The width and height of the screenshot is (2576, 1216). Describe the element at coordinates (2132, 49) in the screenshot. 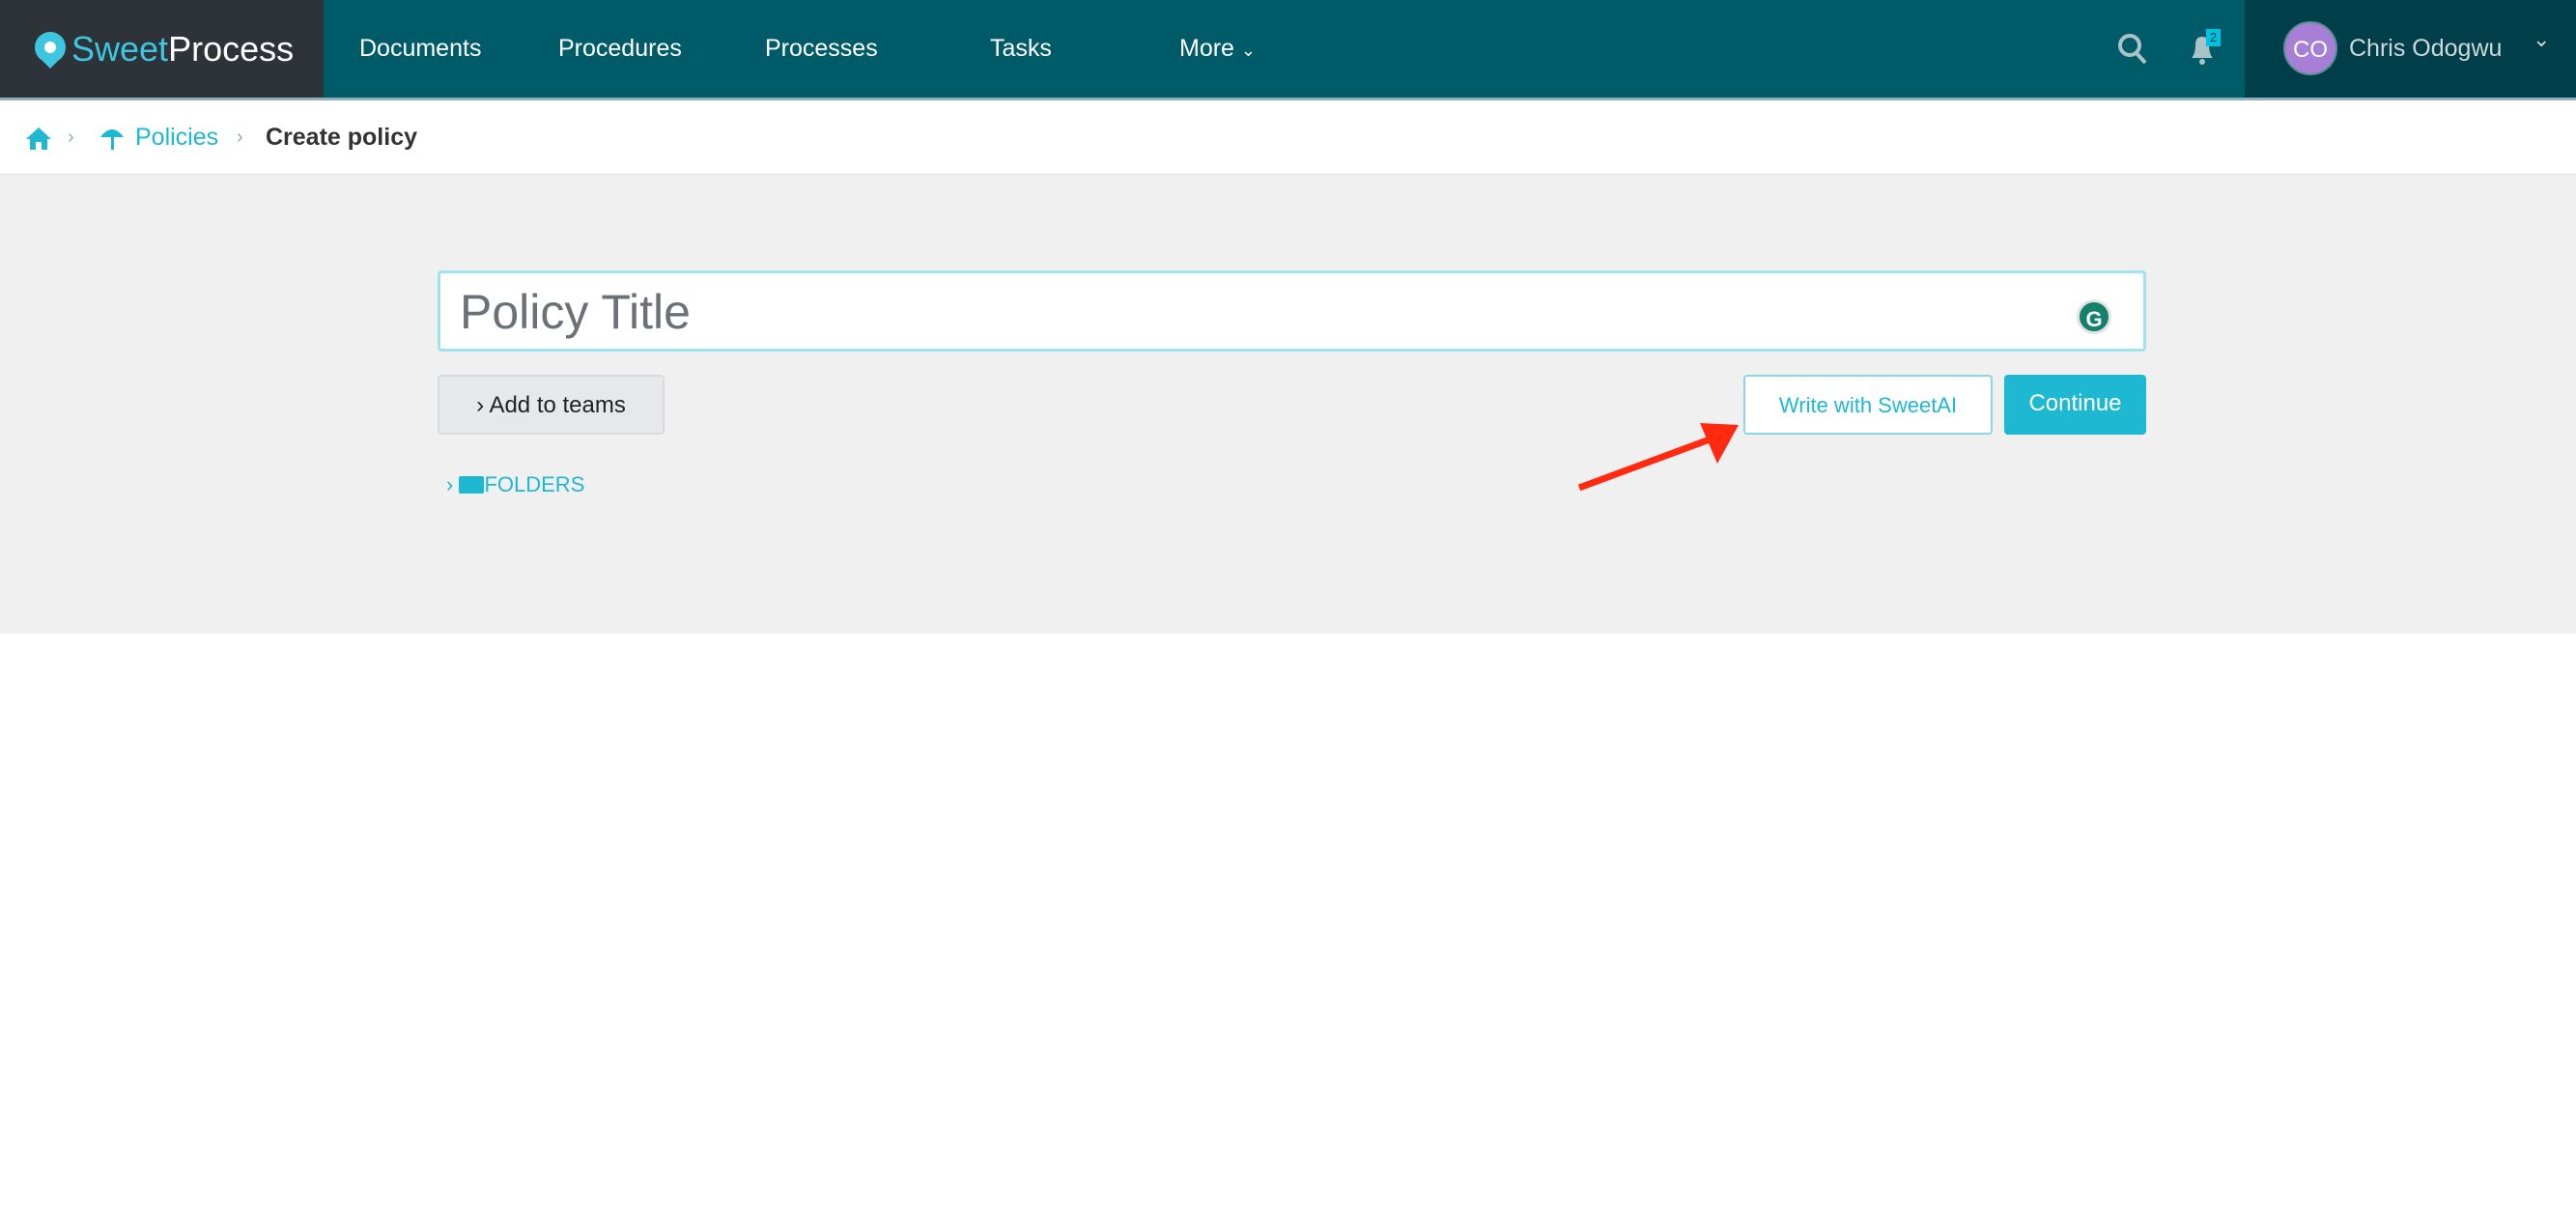

I see `search-icon` at that location.